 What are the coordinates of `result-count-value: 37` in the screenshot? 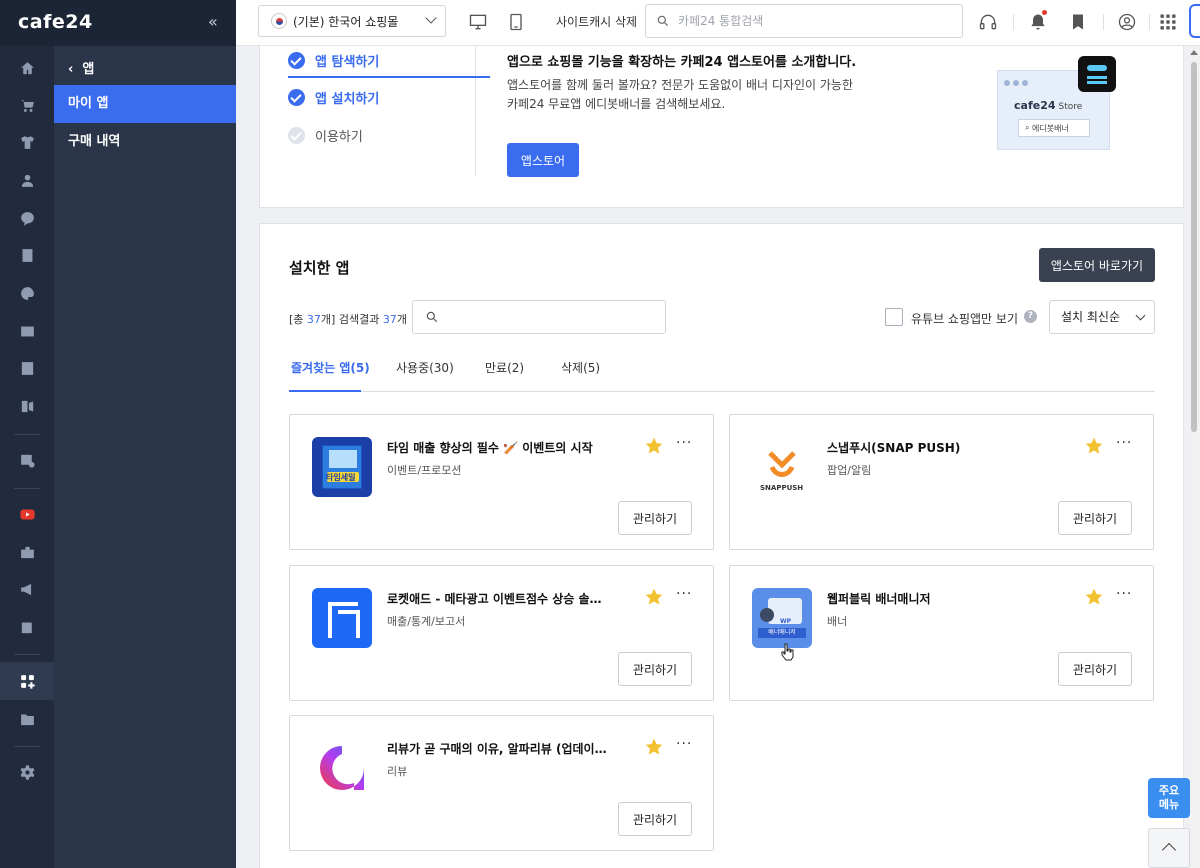 It's located at (389, 319).